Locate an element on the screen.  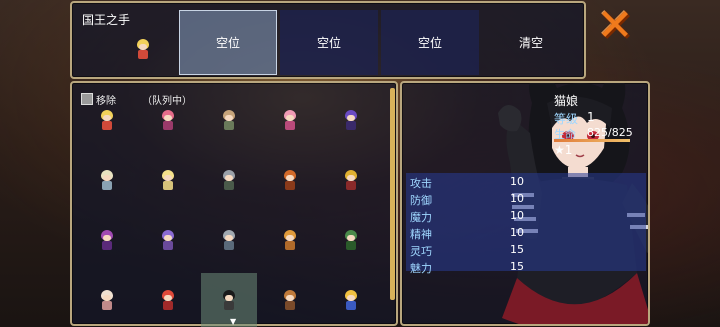
stat-label: 防御 is located at coordinates (421, 200).